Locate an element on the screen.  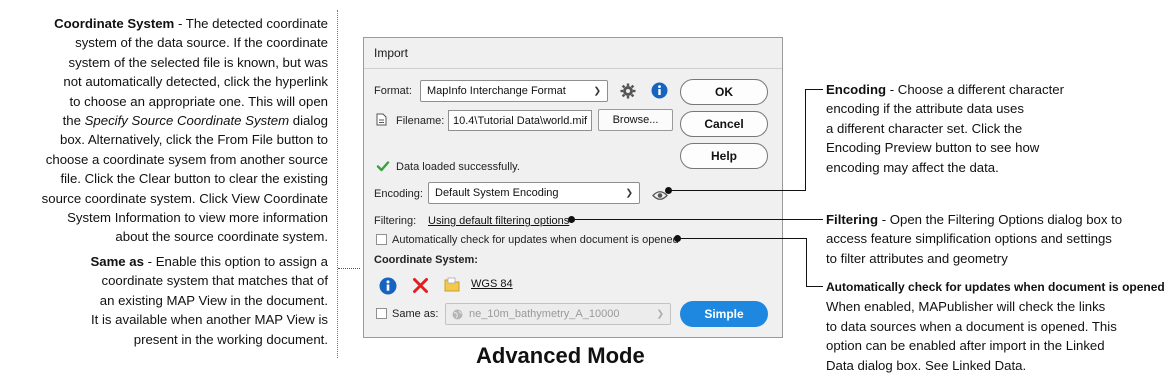
same-as-value: ne_10m_bathymetry_A_10000 is located at coordinates (544, 314).